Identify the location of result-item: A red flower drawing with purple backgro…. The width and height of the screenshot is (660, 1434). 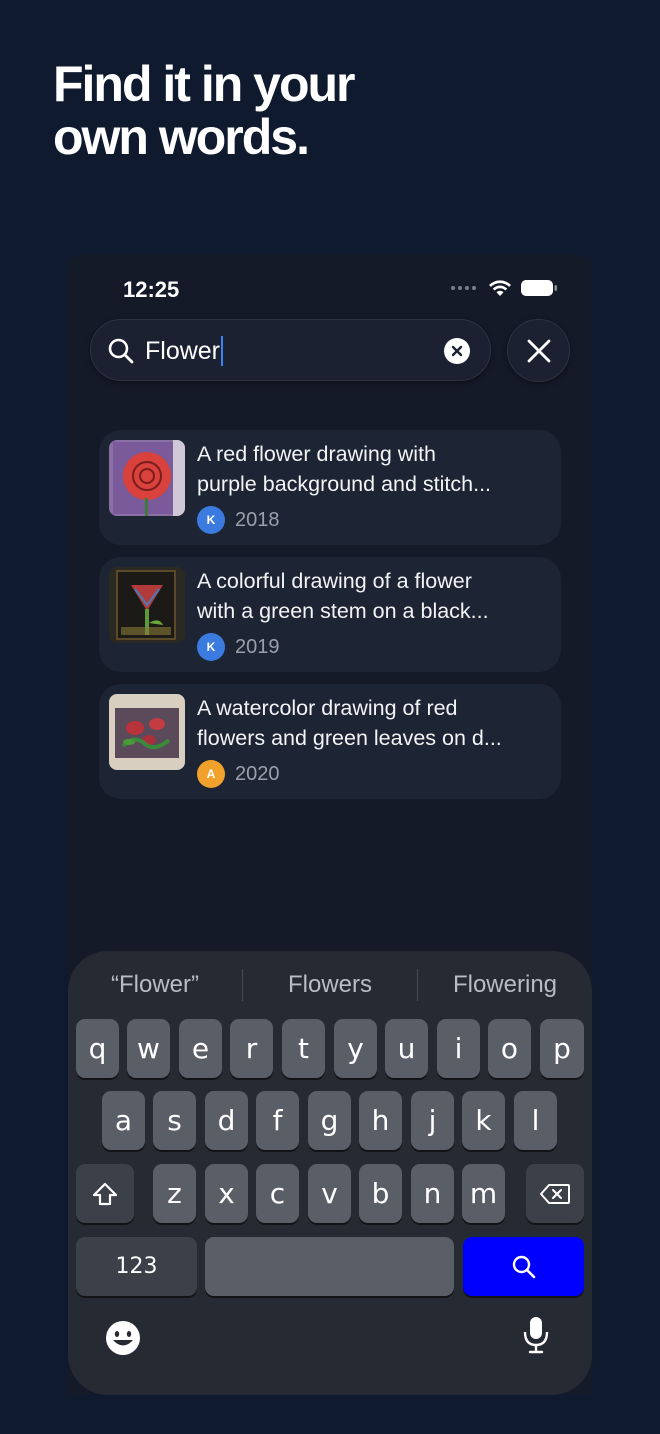
(330, 487).